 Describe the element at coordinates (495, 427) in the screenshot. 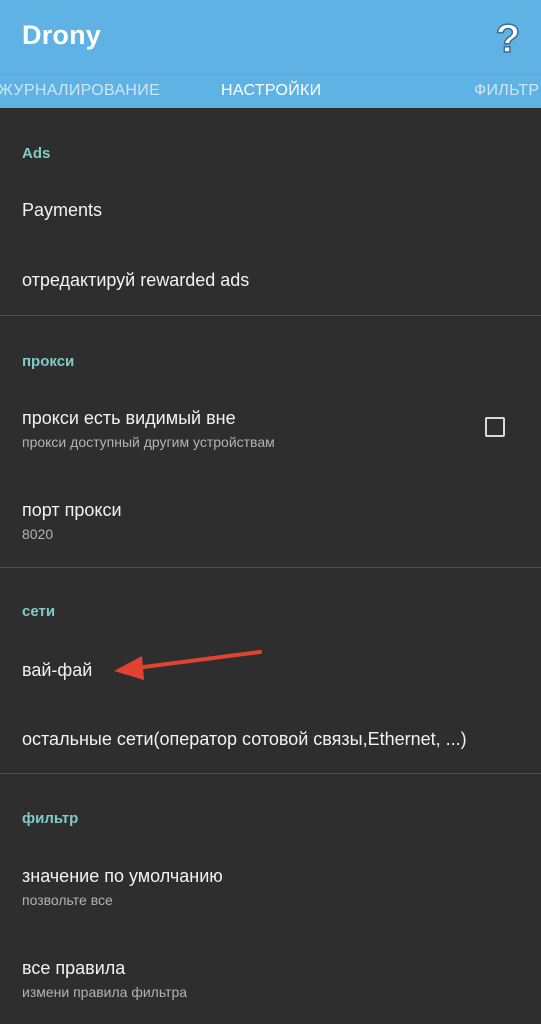

I see `proxy-visible-checkbox` at that location.